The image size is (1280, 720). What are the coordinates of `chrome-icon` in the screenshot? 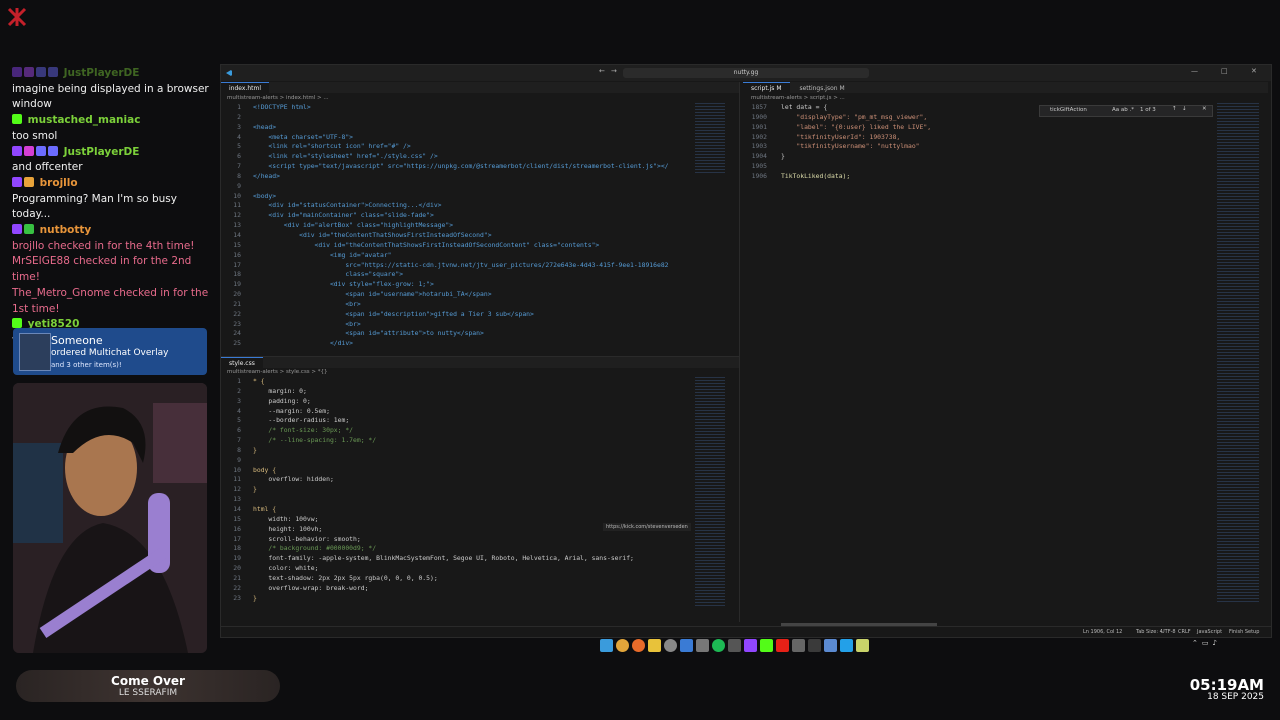 It's located at (622, 645).